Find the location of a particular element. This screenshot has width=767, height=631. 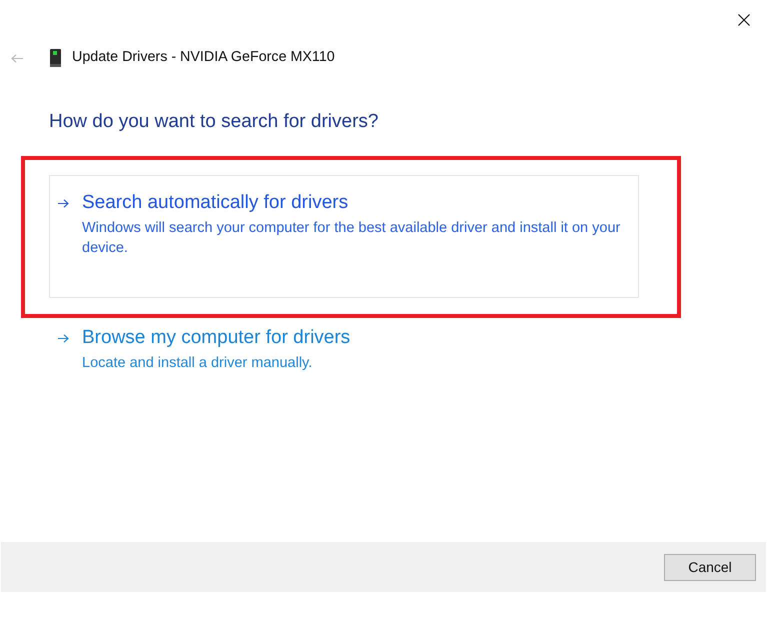

page-heading: How do you want to search for drivers? is located at coordinates (214, 122).